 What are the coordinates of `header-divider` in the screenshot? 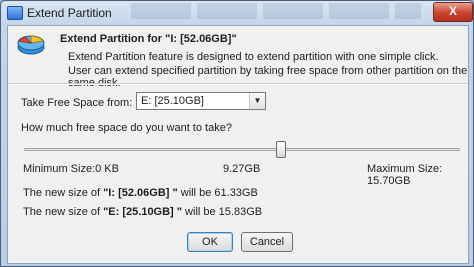 It's located at (238, 84).